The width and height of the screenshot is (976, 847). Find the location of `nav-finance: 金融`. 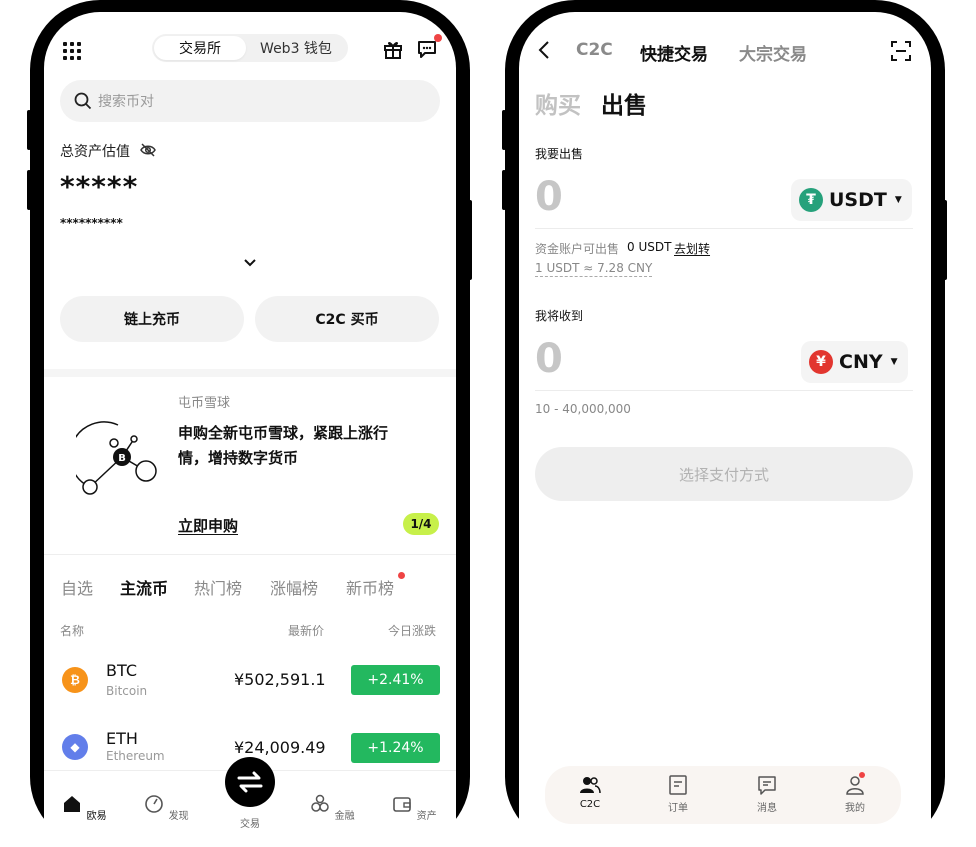

nav-finance: 金融 is located at coordinates (332, 807).